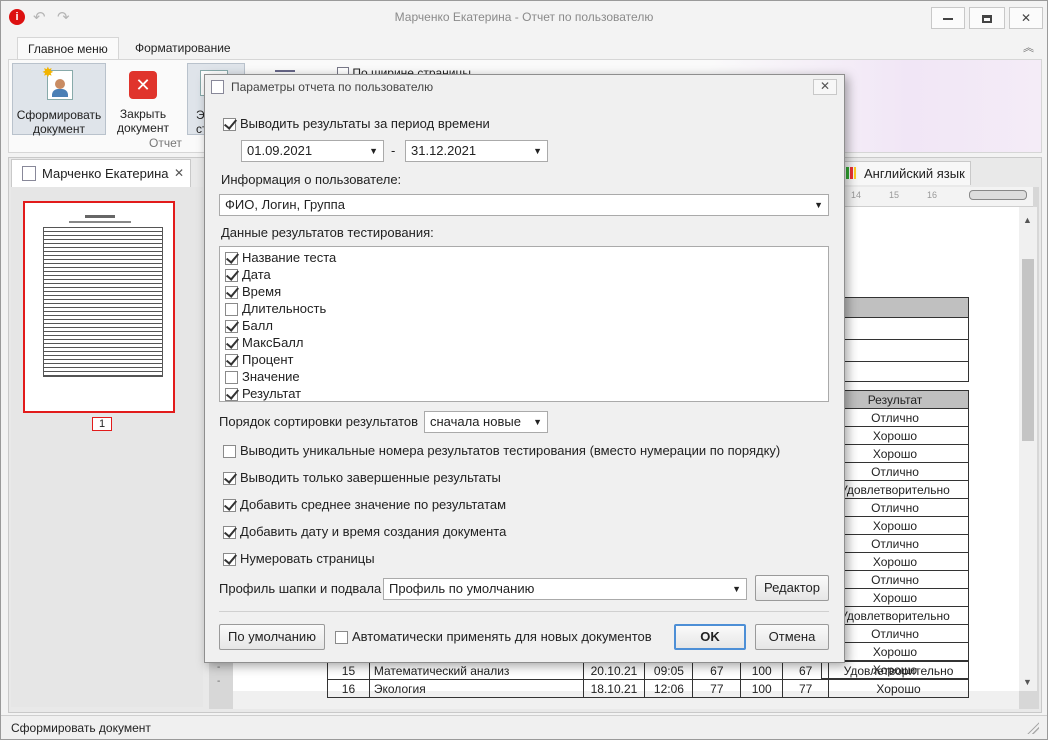  I want to click on test-field-label: Время, so click(262, 291).